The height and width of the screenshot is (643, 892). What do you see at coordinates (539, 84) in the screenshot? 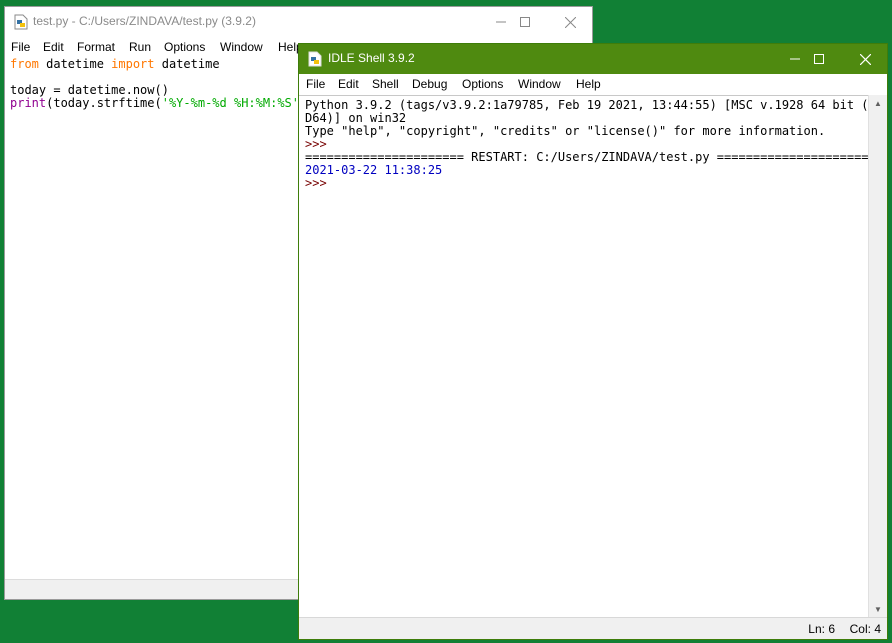
I see `shell-menu-window: Window` at bounding box center [539, 84].